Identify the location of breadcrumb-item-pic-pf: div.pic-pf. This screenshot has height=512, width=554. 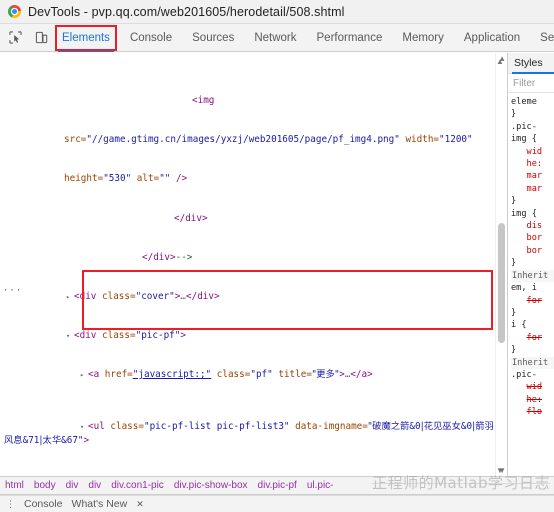
(277, 485).